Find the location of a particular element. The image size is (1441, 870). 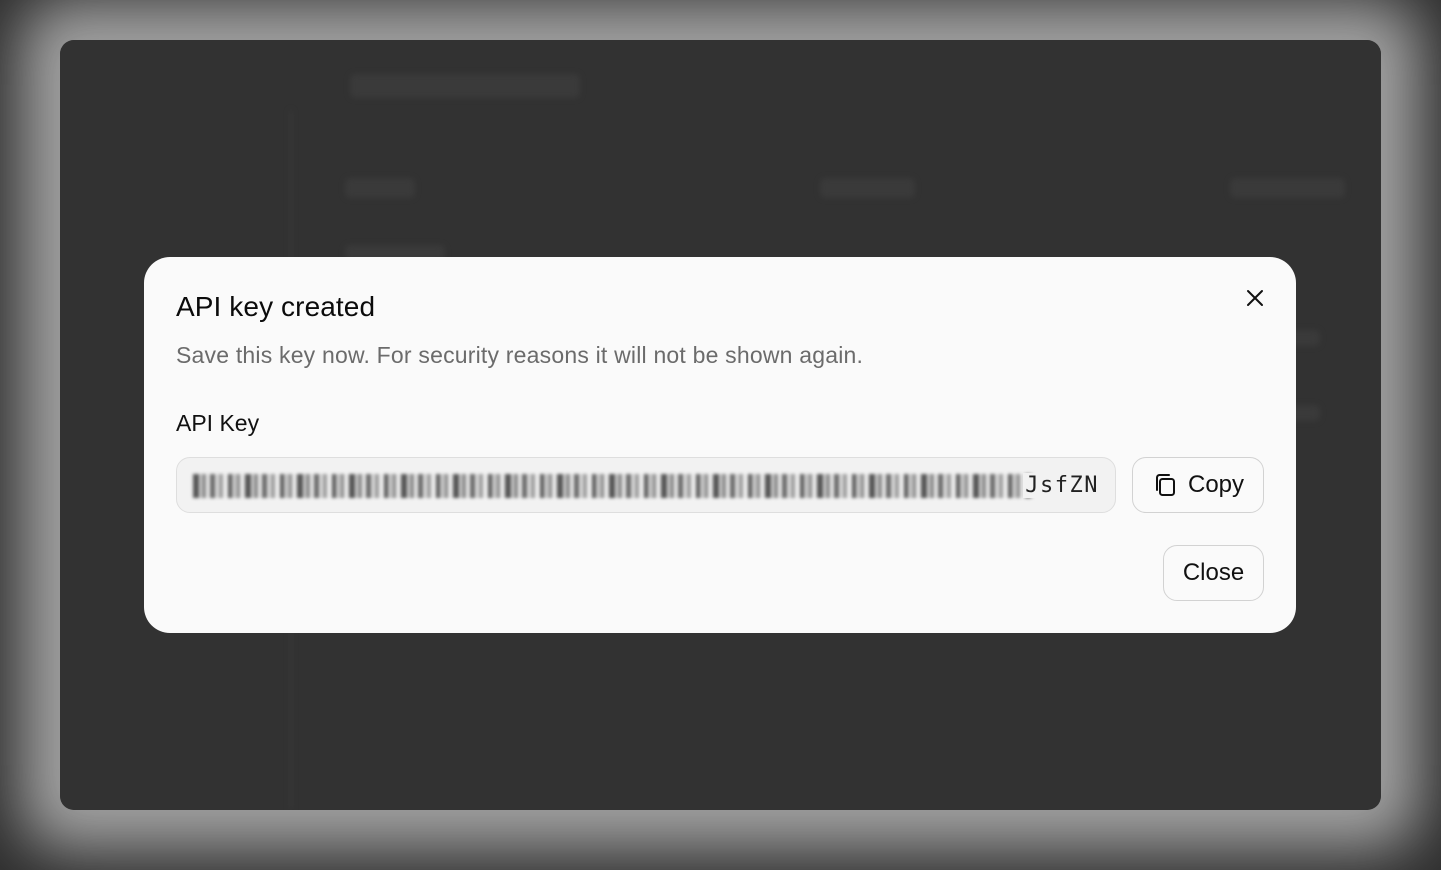

close-icon is located at coordinates (1255, 298).